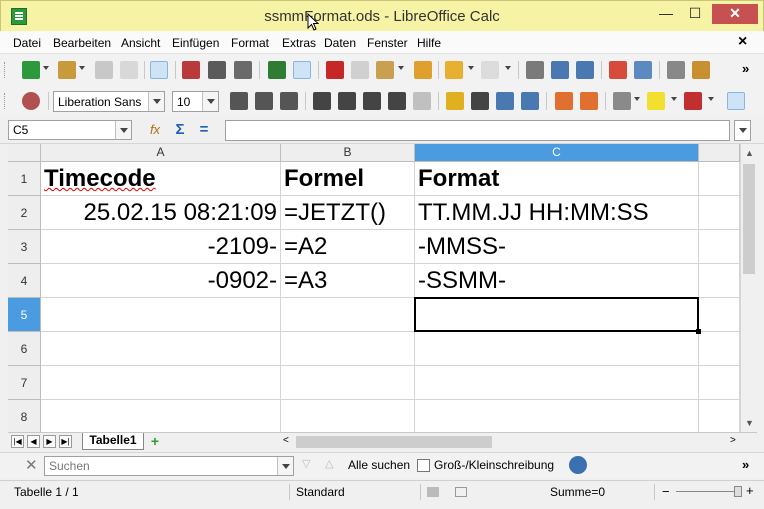 The width and height of the screenshot is (764, 509). Describe the element at coordinates (140, 43) in the screenshot. I see `menu-ansicht: Ansicht` at that location.